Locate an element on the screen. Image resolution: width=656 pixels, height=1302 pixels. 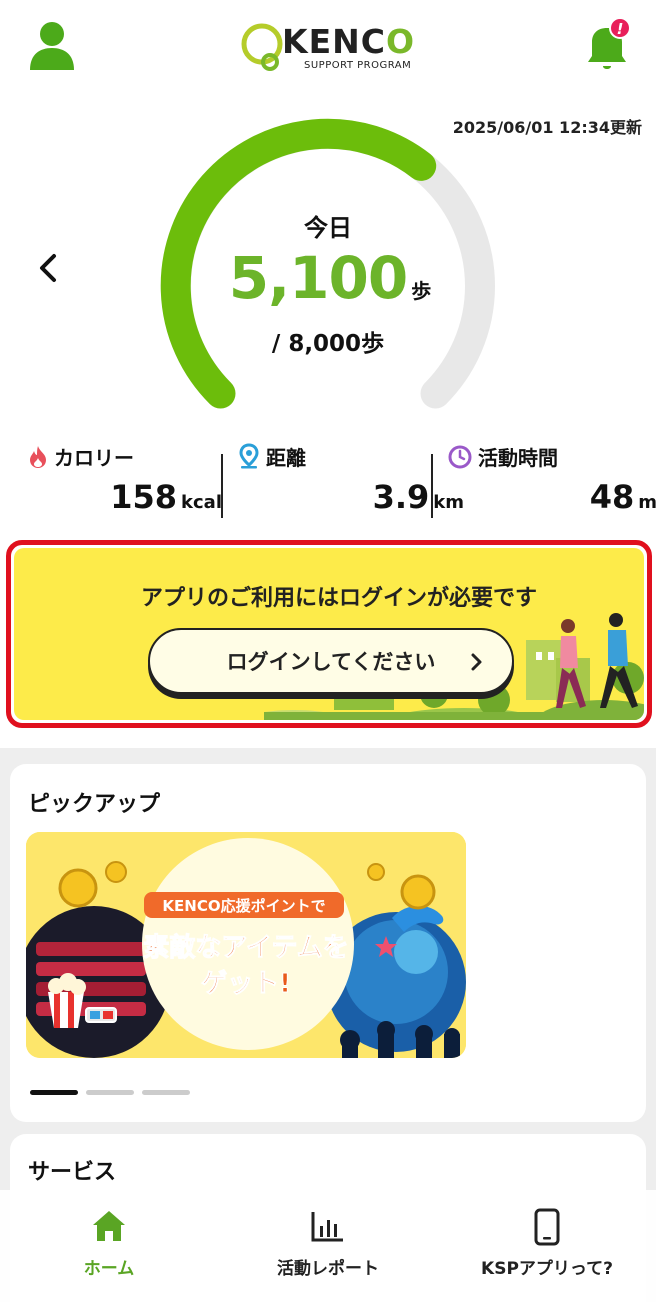
today-label: 今日 is located at coordinates (328, 228).